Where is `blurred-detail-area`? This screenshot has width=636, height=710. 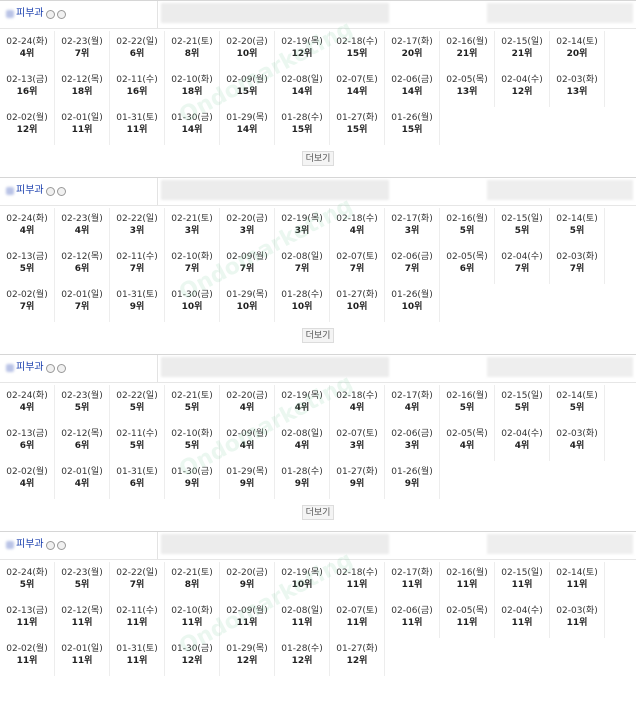 blurred-detail-area is located at coordinates (560, 367).